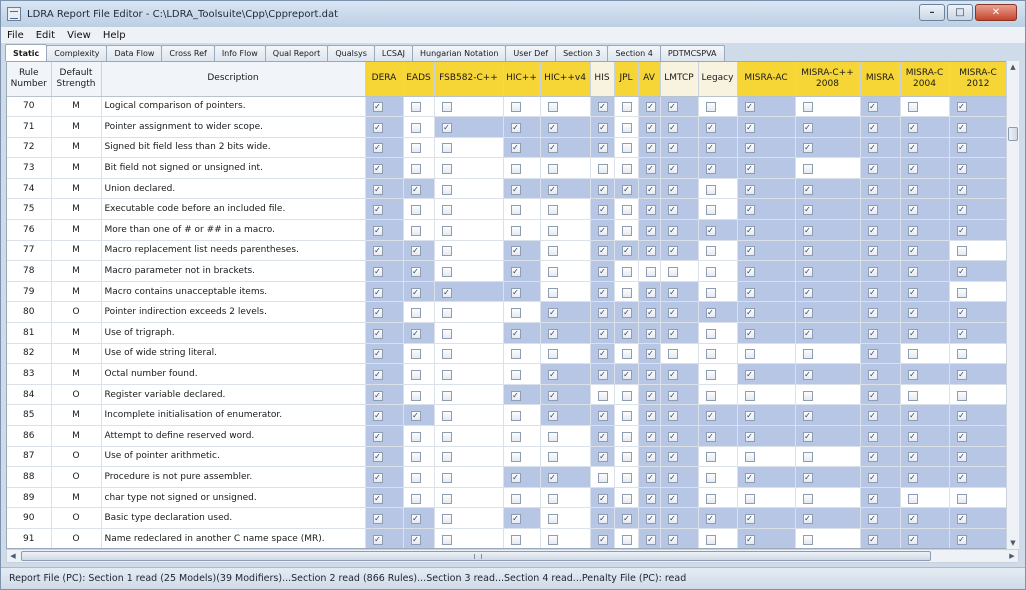 This screenshot has height=590, width=1026. What do you see at coordinates (634, 53) in the screenshot?
I see `tab-section-4: Section 4` at bounding box center [634, 53].